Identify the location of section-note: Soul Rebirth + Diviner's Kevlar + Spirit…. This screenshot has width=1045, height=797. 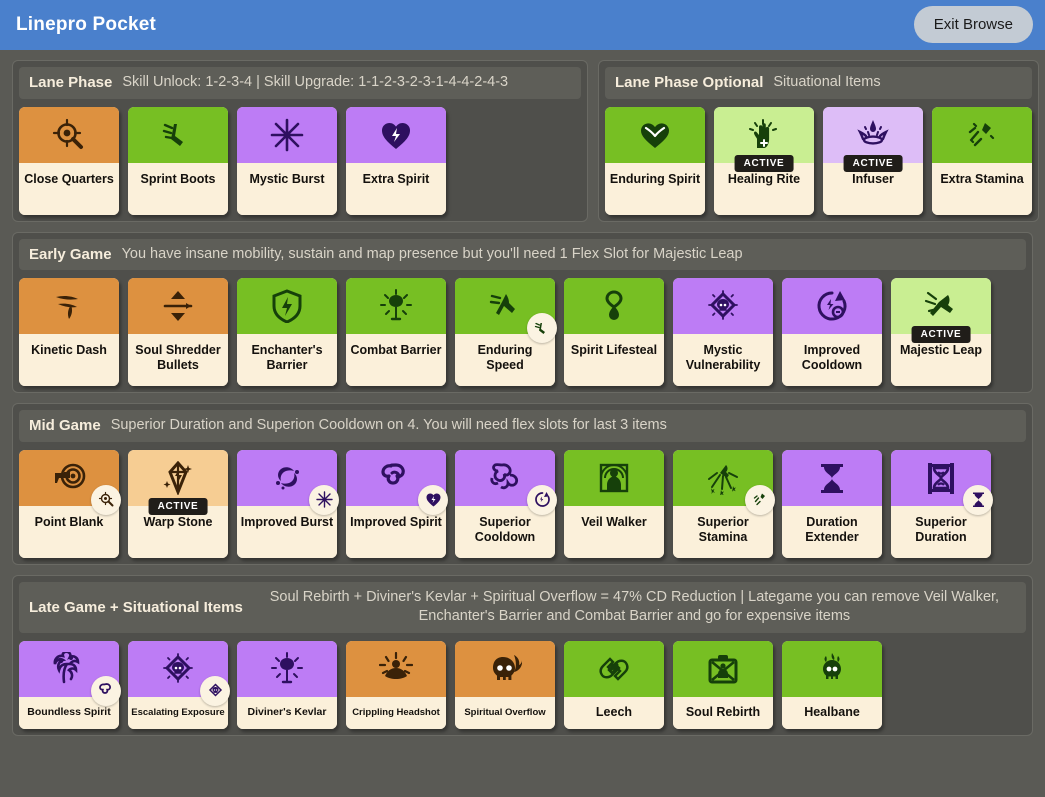
(634, 606).